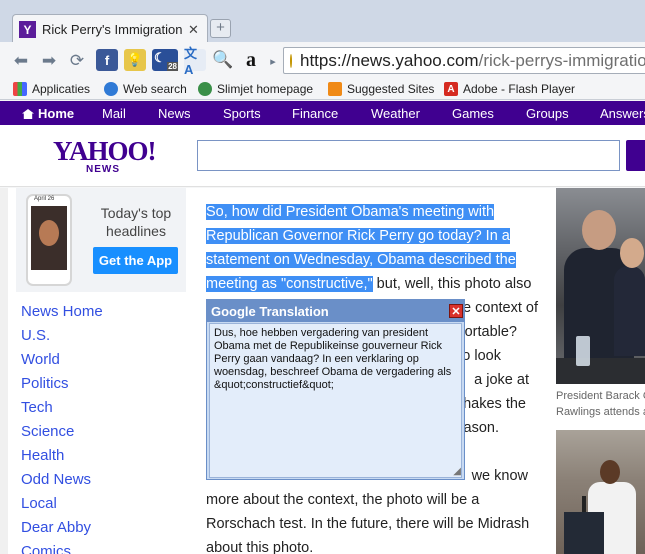 The height and width of the screenshot is (554, 645). Describe the element at coordinates (61, 89) in the screenshot. I see `bookmark-label: Applicaties` at that location.